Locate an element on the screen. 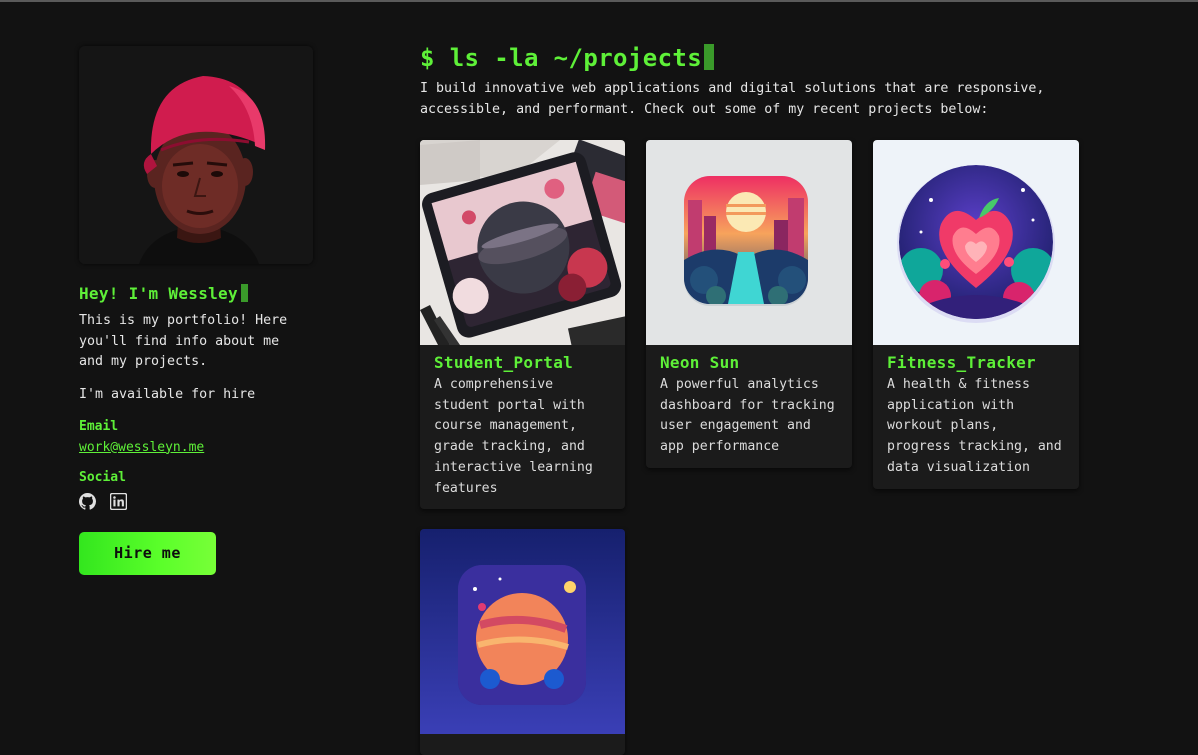 This screenshot has height=755, width=1198. project-title: Student_Portal is located at coordinates (504, 362).